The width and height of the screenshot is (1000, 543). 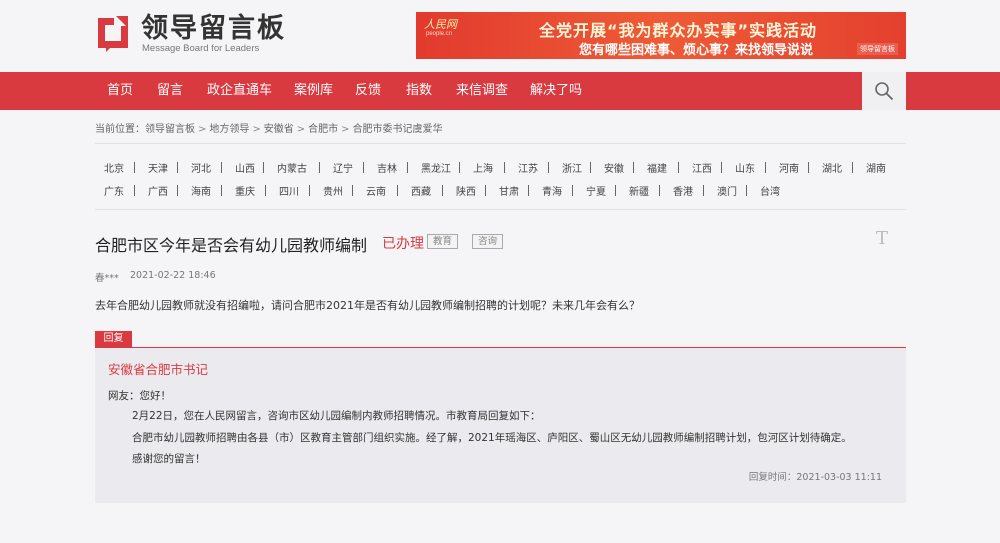 I want to click on province-link: 湖北, so click(x=832, y=167).